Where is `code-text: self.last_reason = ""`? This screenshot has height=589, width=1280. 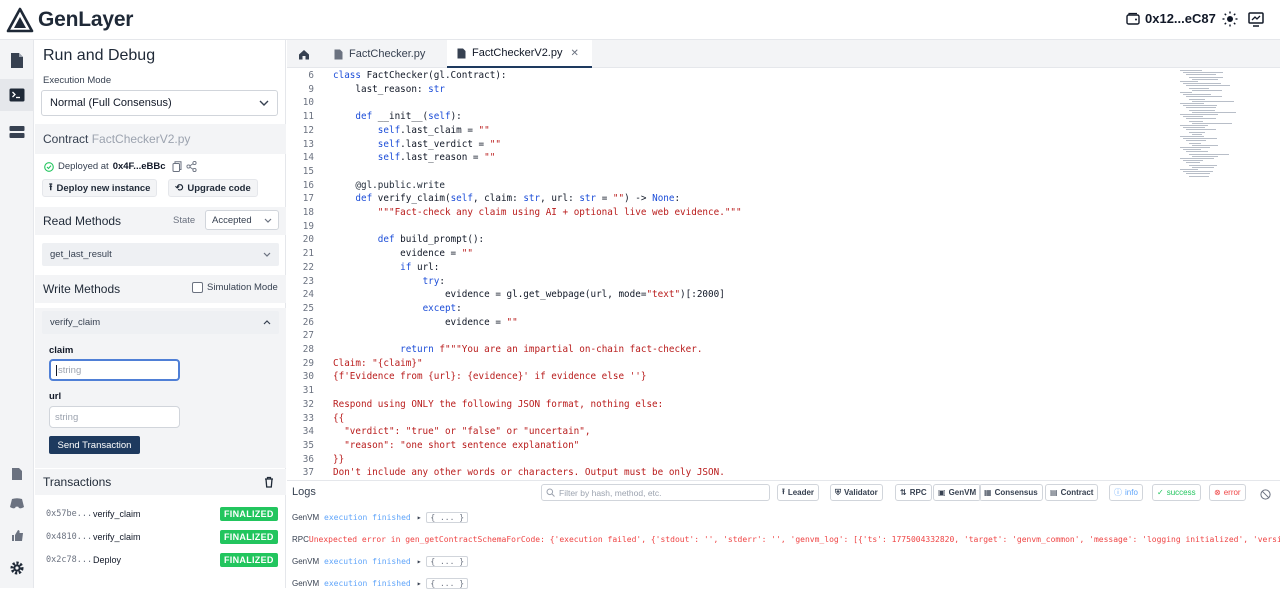
code-text: self.last_reason = "" is located at coordinates (436, 158).